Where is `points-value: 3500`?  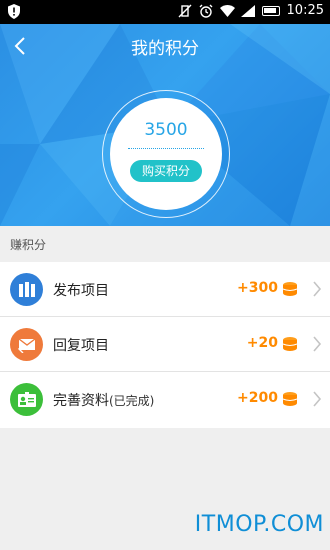 points-value: 3500 is located at coordinates (166, 130).